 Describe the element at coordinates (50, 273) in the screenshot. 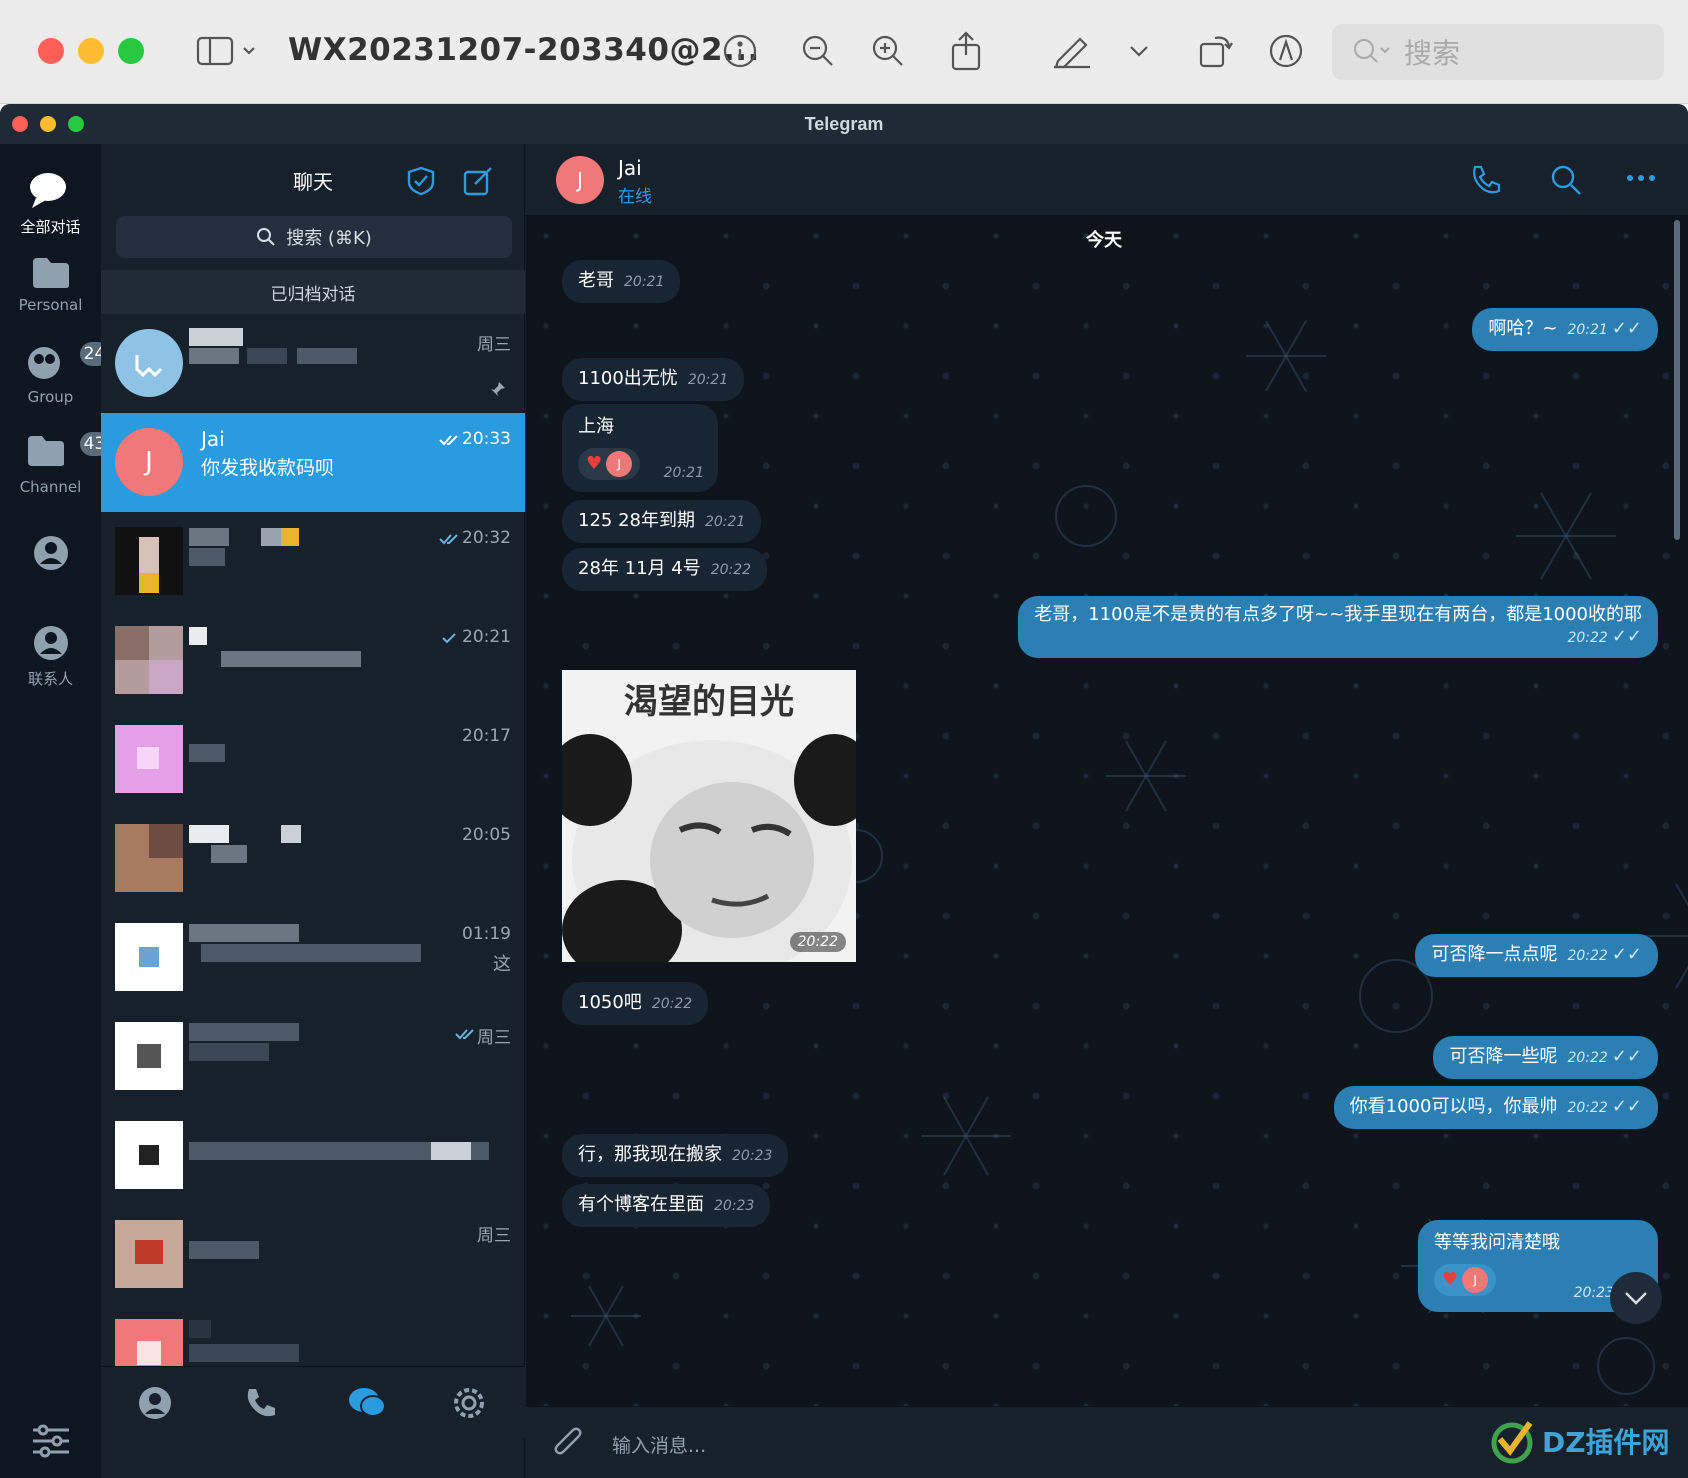

I see `folder-icon` at that location.